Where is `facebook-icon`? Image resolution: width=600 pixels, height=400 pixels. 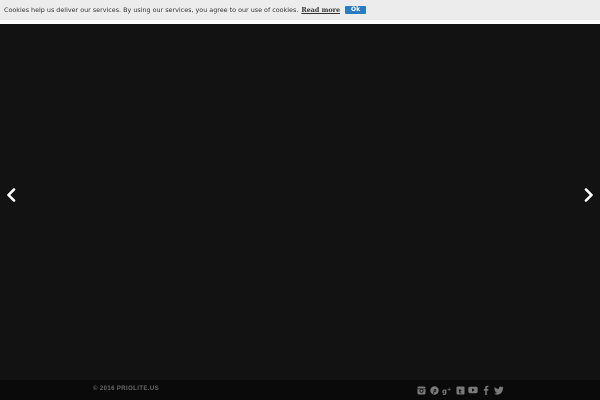 facebook-icon is located at coordinates (486, 390).